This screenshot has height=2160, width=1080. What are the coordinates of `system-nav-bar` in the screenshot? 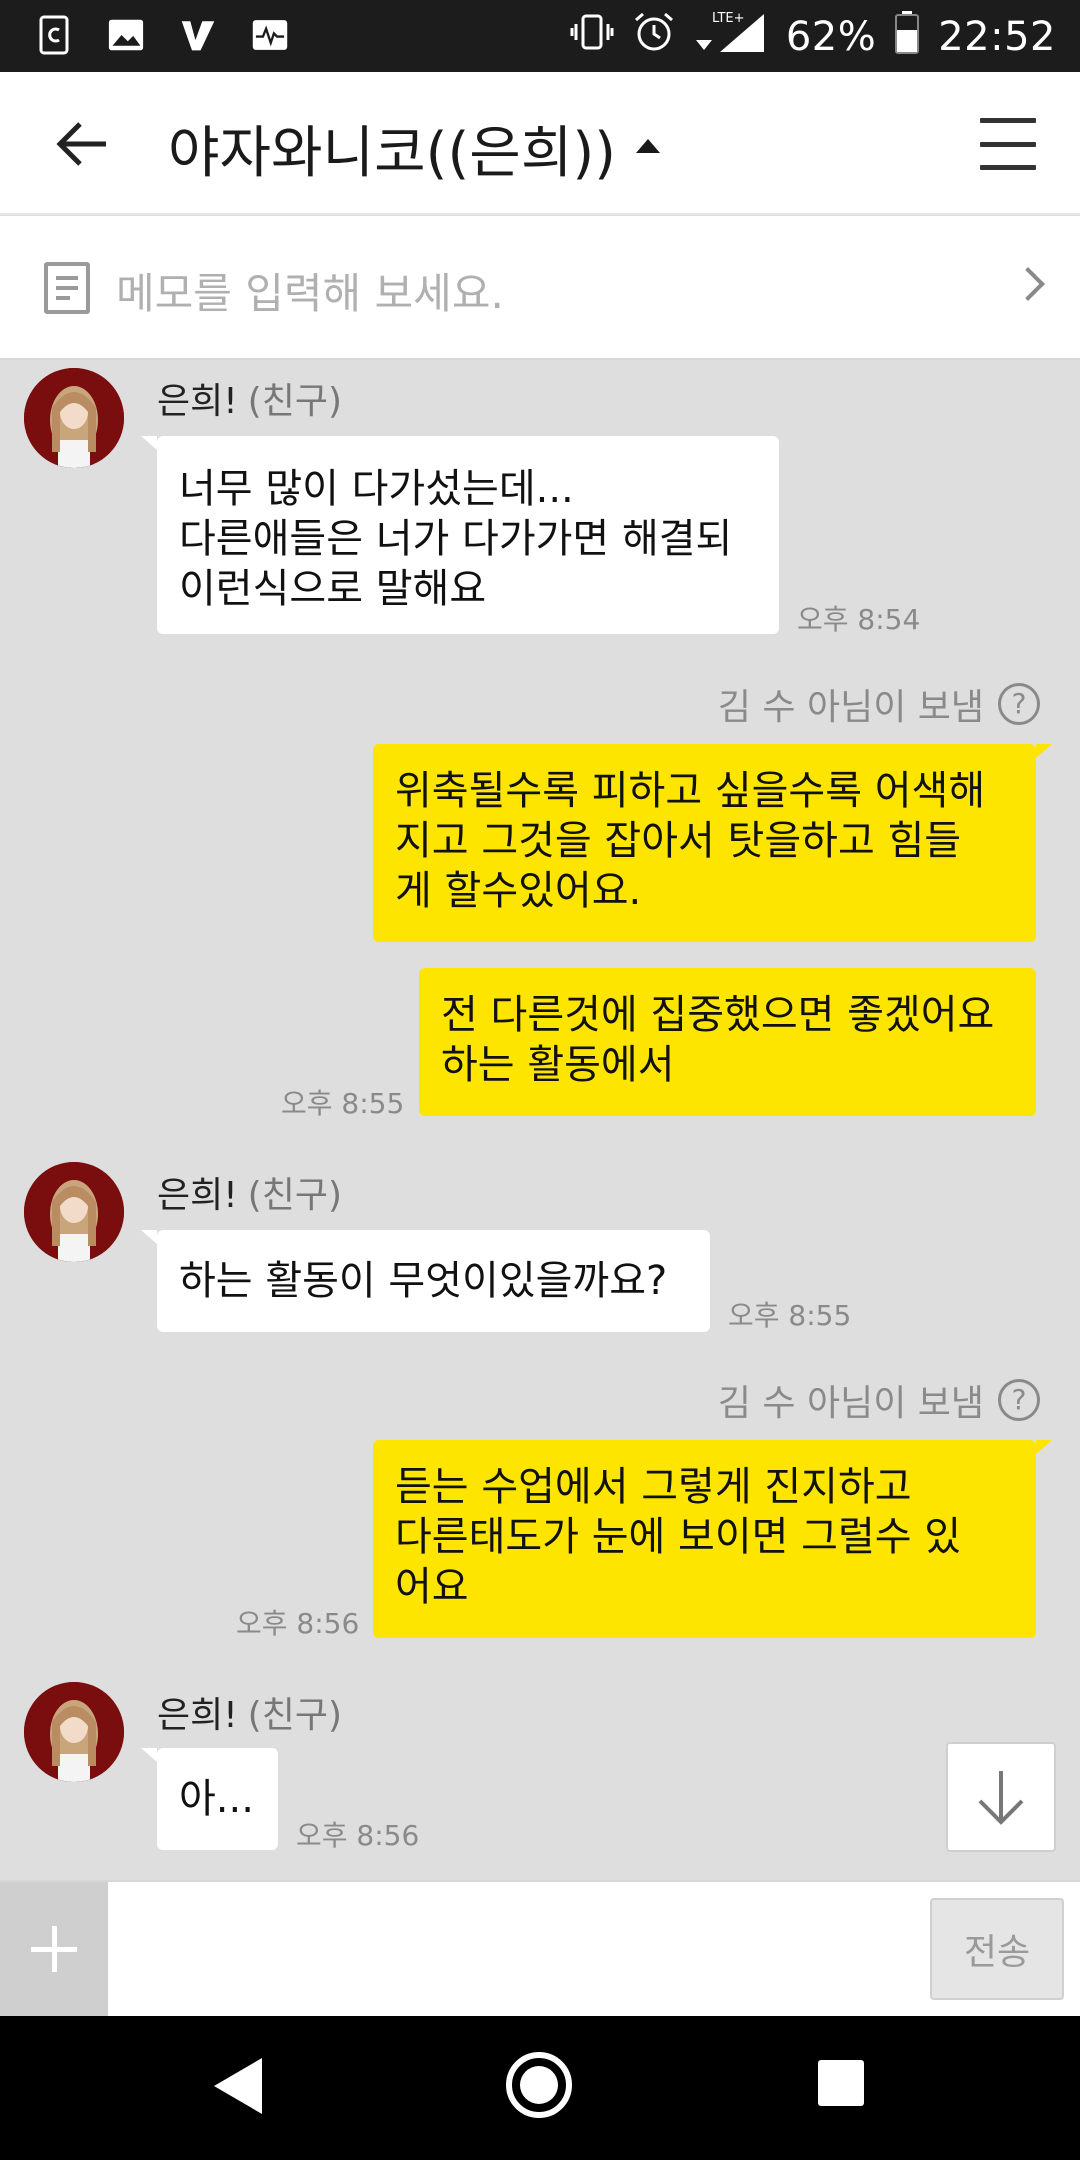 It's located at (540, 2088).